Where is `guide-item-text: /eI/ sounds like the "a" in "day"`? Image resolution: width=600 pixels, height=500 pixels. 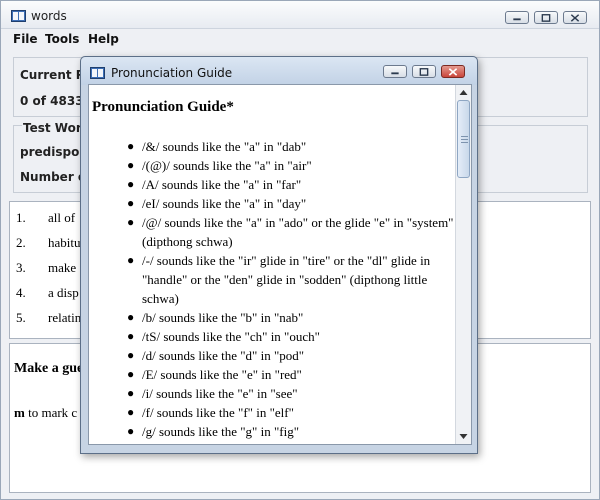 guide-item-text: /eI/ sounds like the "a" in "day" is located at coordinates (224, 203).